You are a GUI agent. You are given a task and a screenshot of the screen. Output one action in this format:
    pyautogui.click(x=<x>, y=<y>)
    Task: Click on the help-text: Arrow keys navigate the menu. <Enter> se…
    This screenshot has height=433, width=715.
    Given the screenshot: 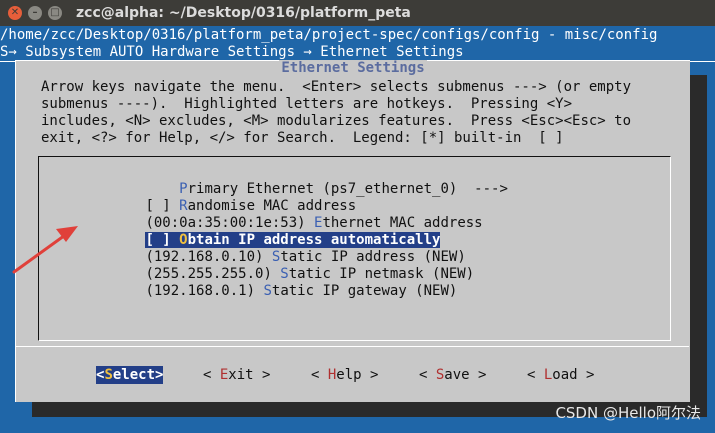 What is the action you would take?
    pyautogui.click(x=361, y=113)
    